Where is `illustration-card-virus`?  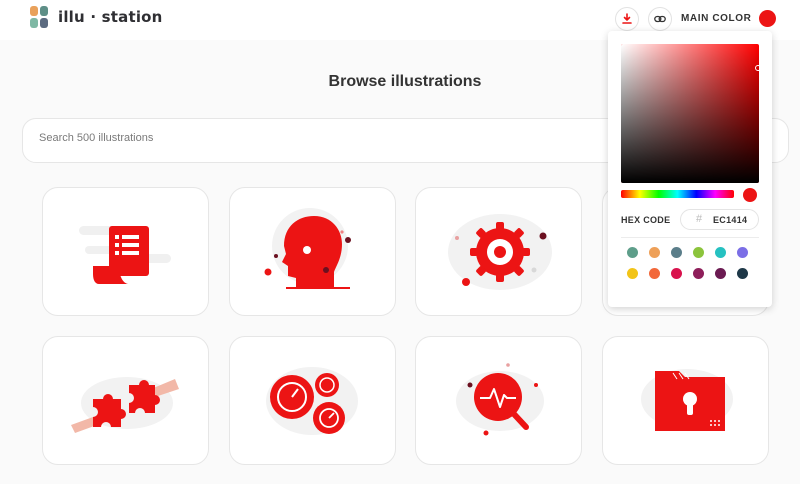
illustration-card-virus is located at coordinates (498, 251).